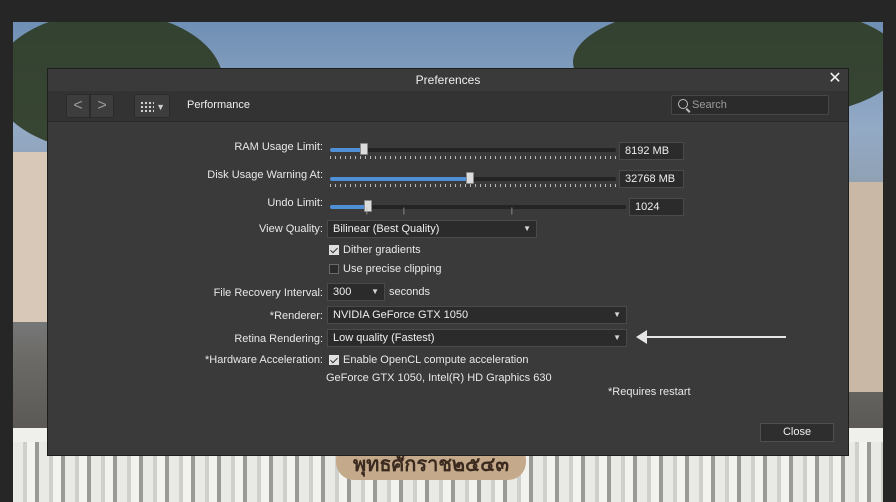  I want to click on view-quality-value: Bilinear (Best Quality), so click(386, 229).